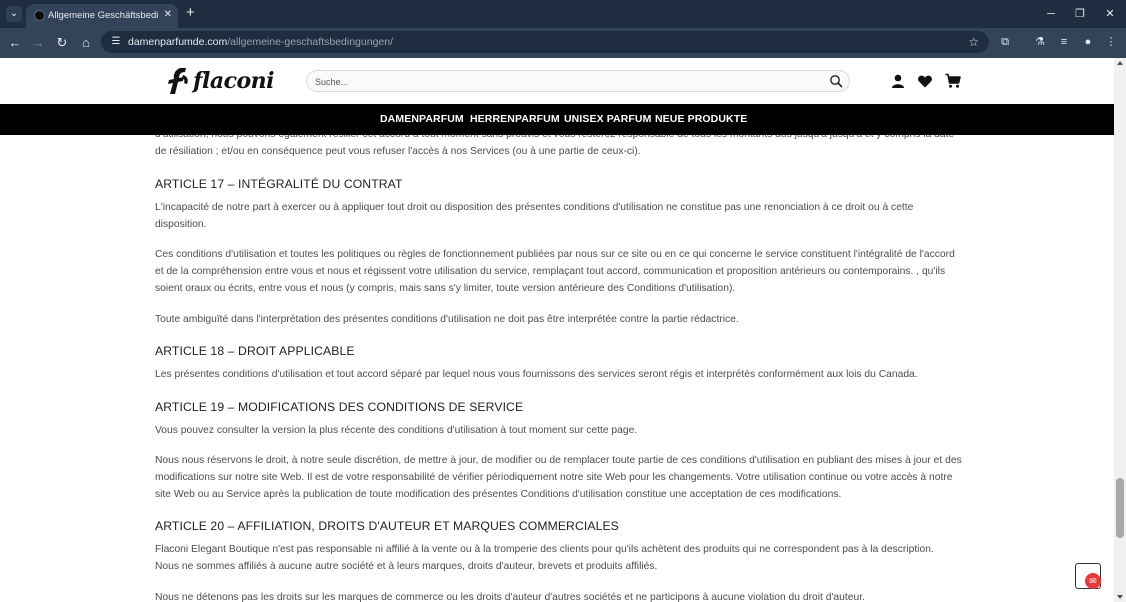 The image size is (1126, 602). Describe the element at coordinates (190, 13) in the screenshot. I see `plus-icon: +` at that location.